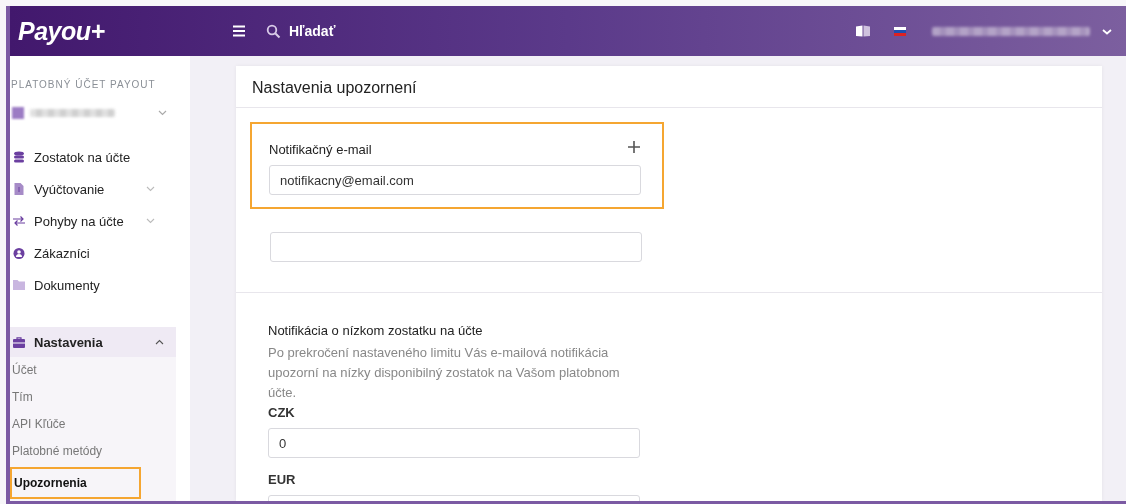 This screenshot has height=504, width=1126. Describe the element at coordinates (83, 84) in the screenshot. I see `section-label: PLATOBNÝ ÚČET PAYOUT` at that location.